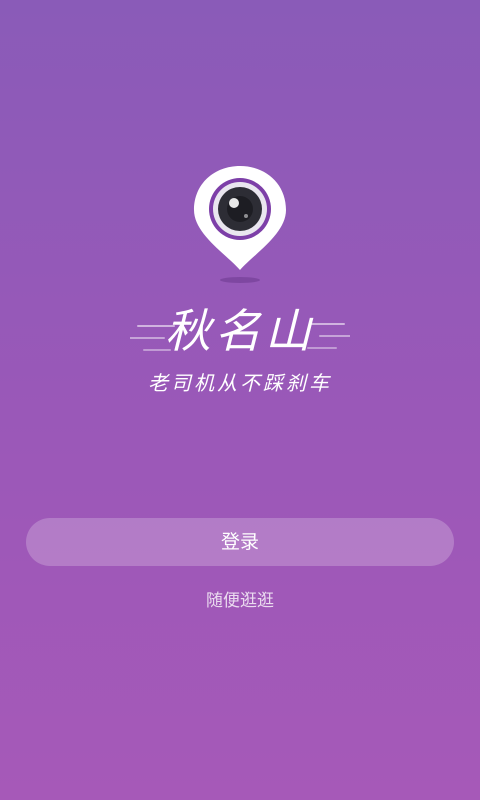 This screenshot has height=800, width=480. What do you see at coordinates (240, 601) in the screenshot?
I see `browse-as-guest-link: 随便逛逛` at bounding box center [240, 601].